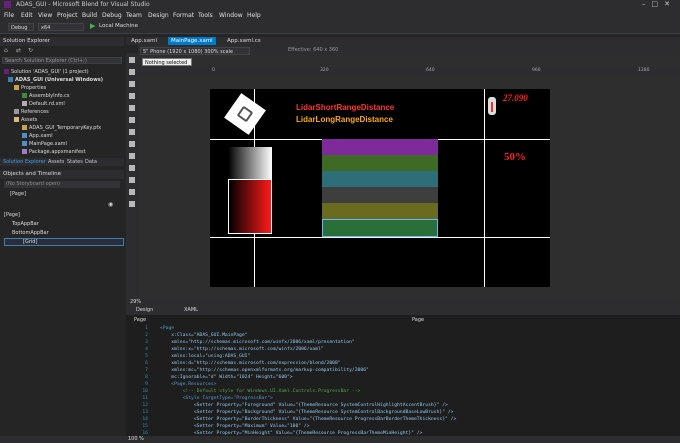 The width and height of the screenshot is (680, 443). I want to click on line-number: 2, so click(146, 335).